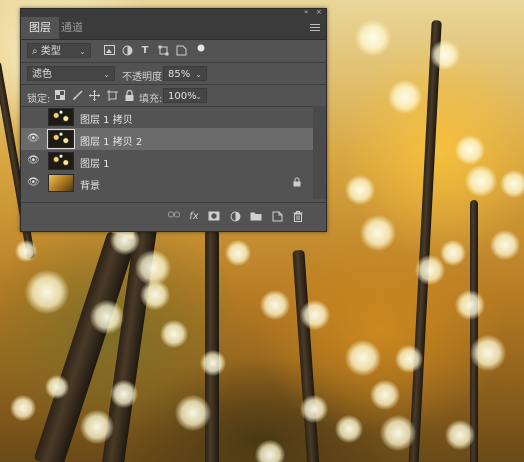  I want to click on layer-style-button: fx, so click(194, 217).